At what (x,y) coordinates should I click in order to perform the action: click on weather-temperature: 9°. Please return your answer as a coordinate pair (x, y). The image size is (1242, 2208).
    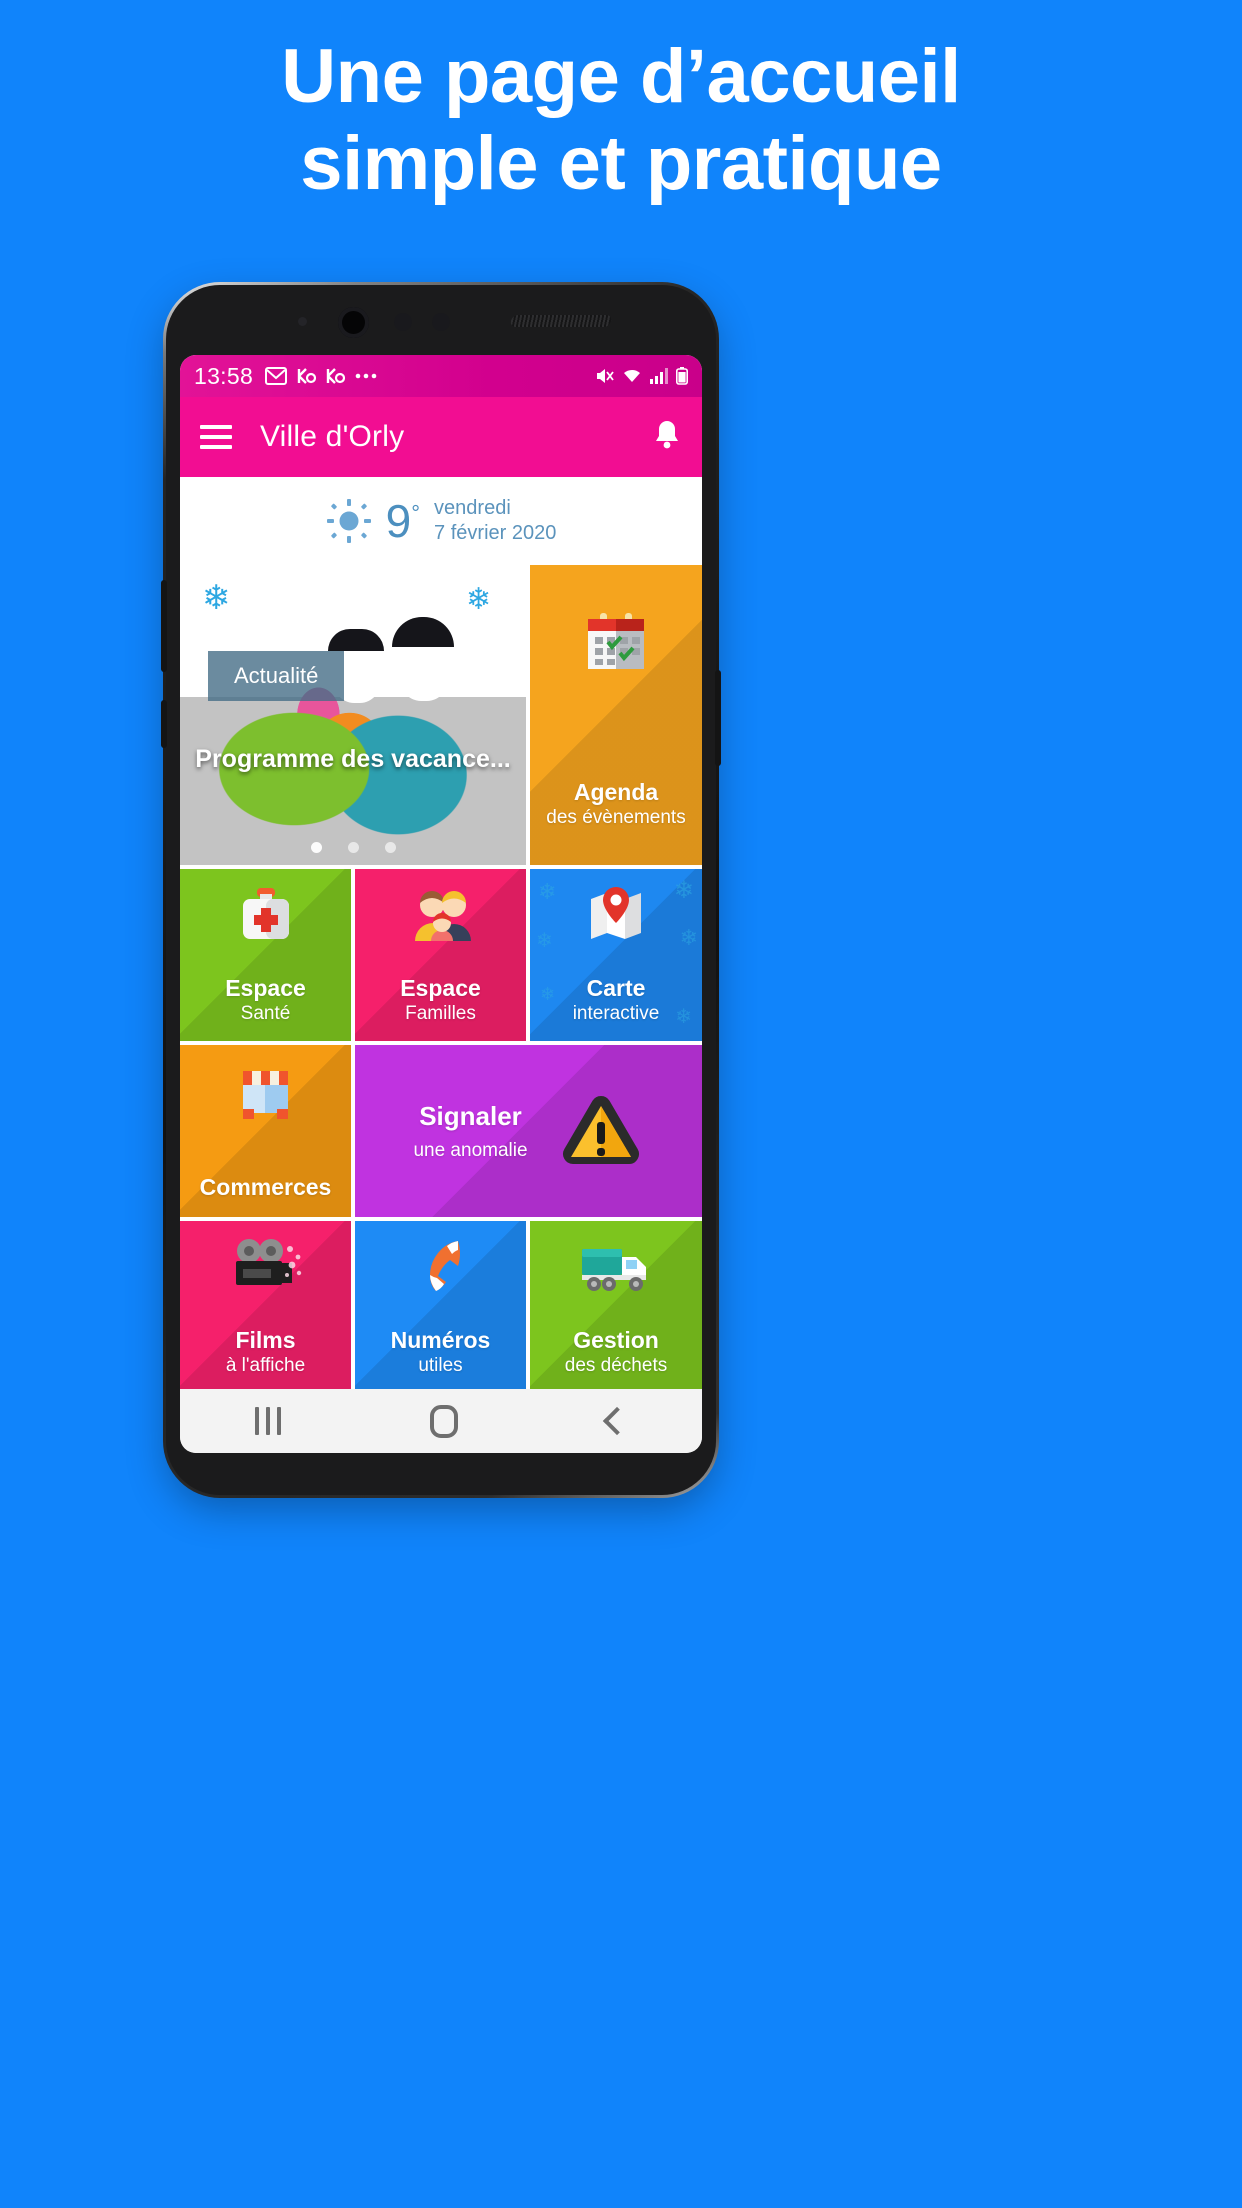
    Looking at the image, I should click on (403, 521).